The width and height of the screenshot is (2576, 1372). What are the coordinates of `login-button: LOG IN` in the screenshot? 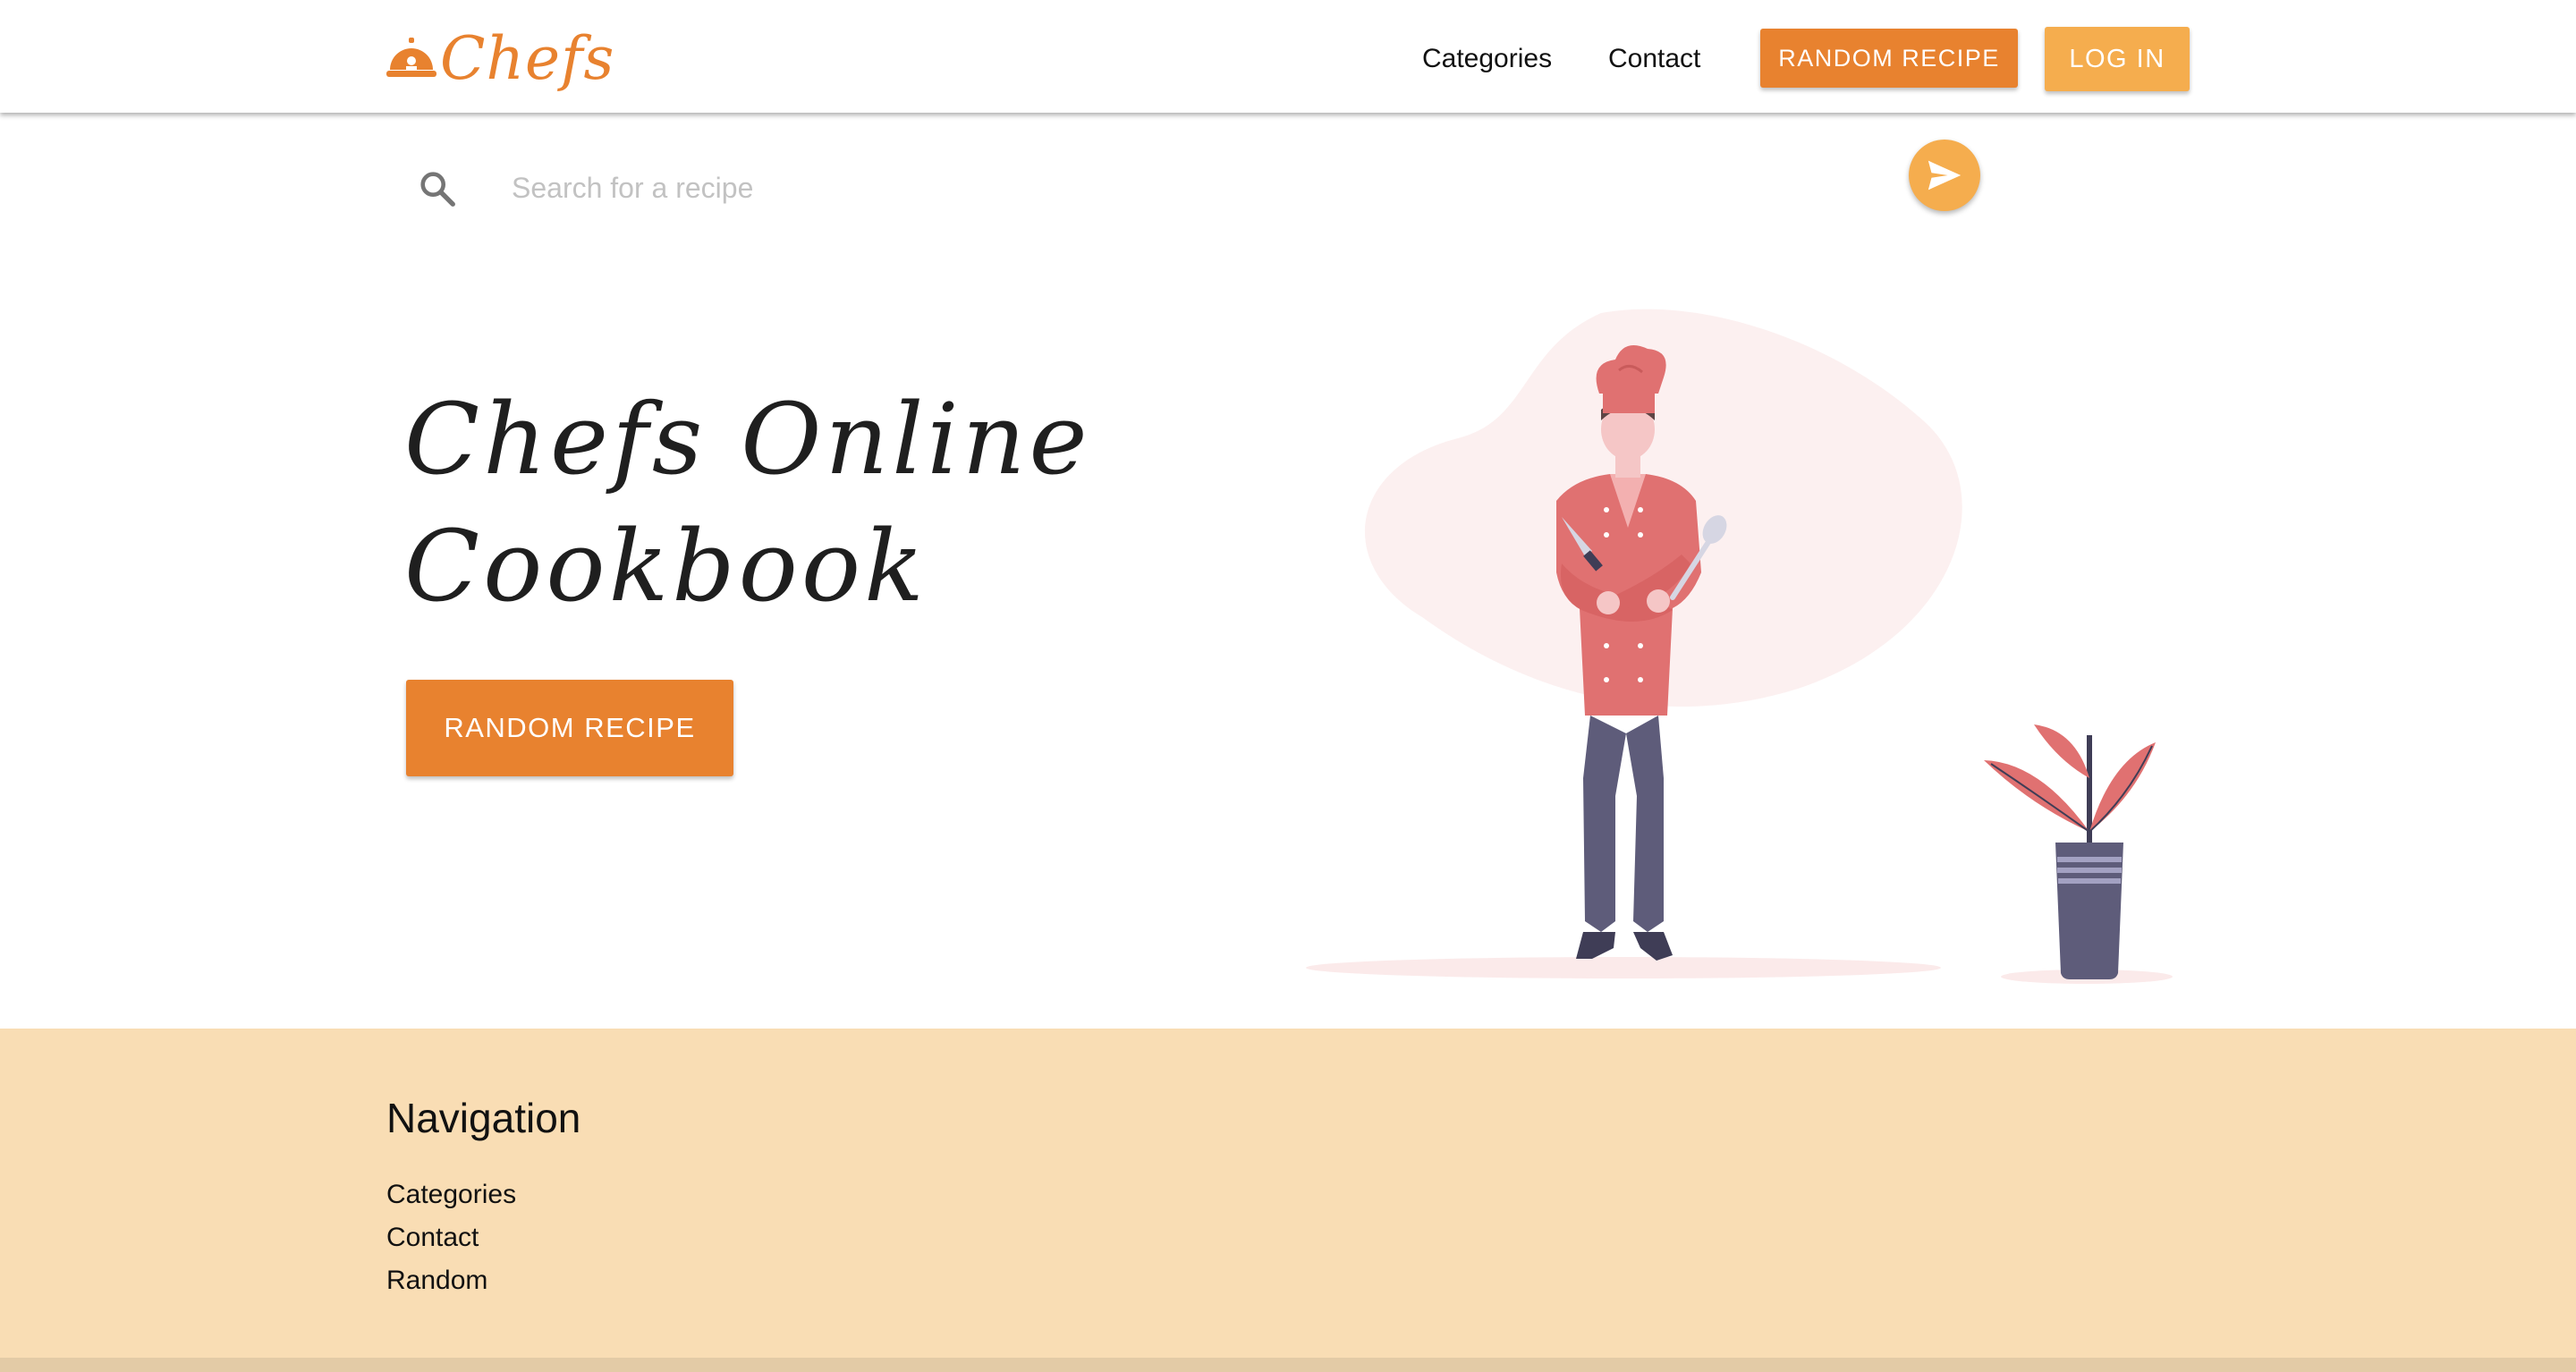 It's located at (2117, 59).